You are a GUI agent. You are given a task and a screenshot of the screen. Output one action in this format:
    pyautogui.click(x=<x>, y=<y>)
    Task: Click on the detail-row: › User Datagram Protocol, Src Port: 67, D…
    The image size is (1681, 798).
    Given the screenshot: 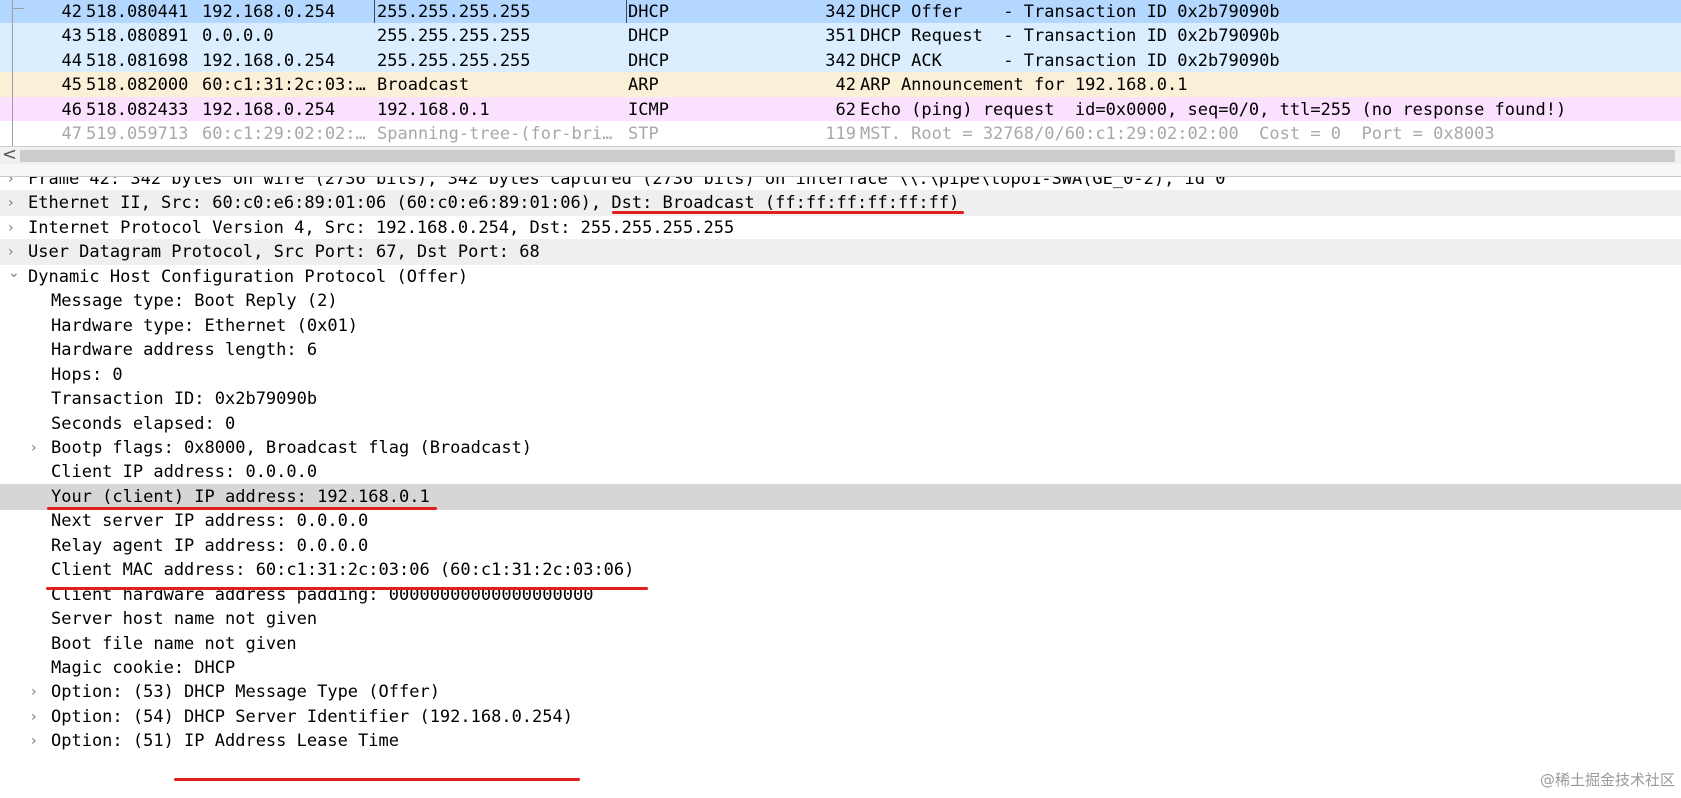 What is the action you would take?
    pyautogui.click(x=840, y=252)
    